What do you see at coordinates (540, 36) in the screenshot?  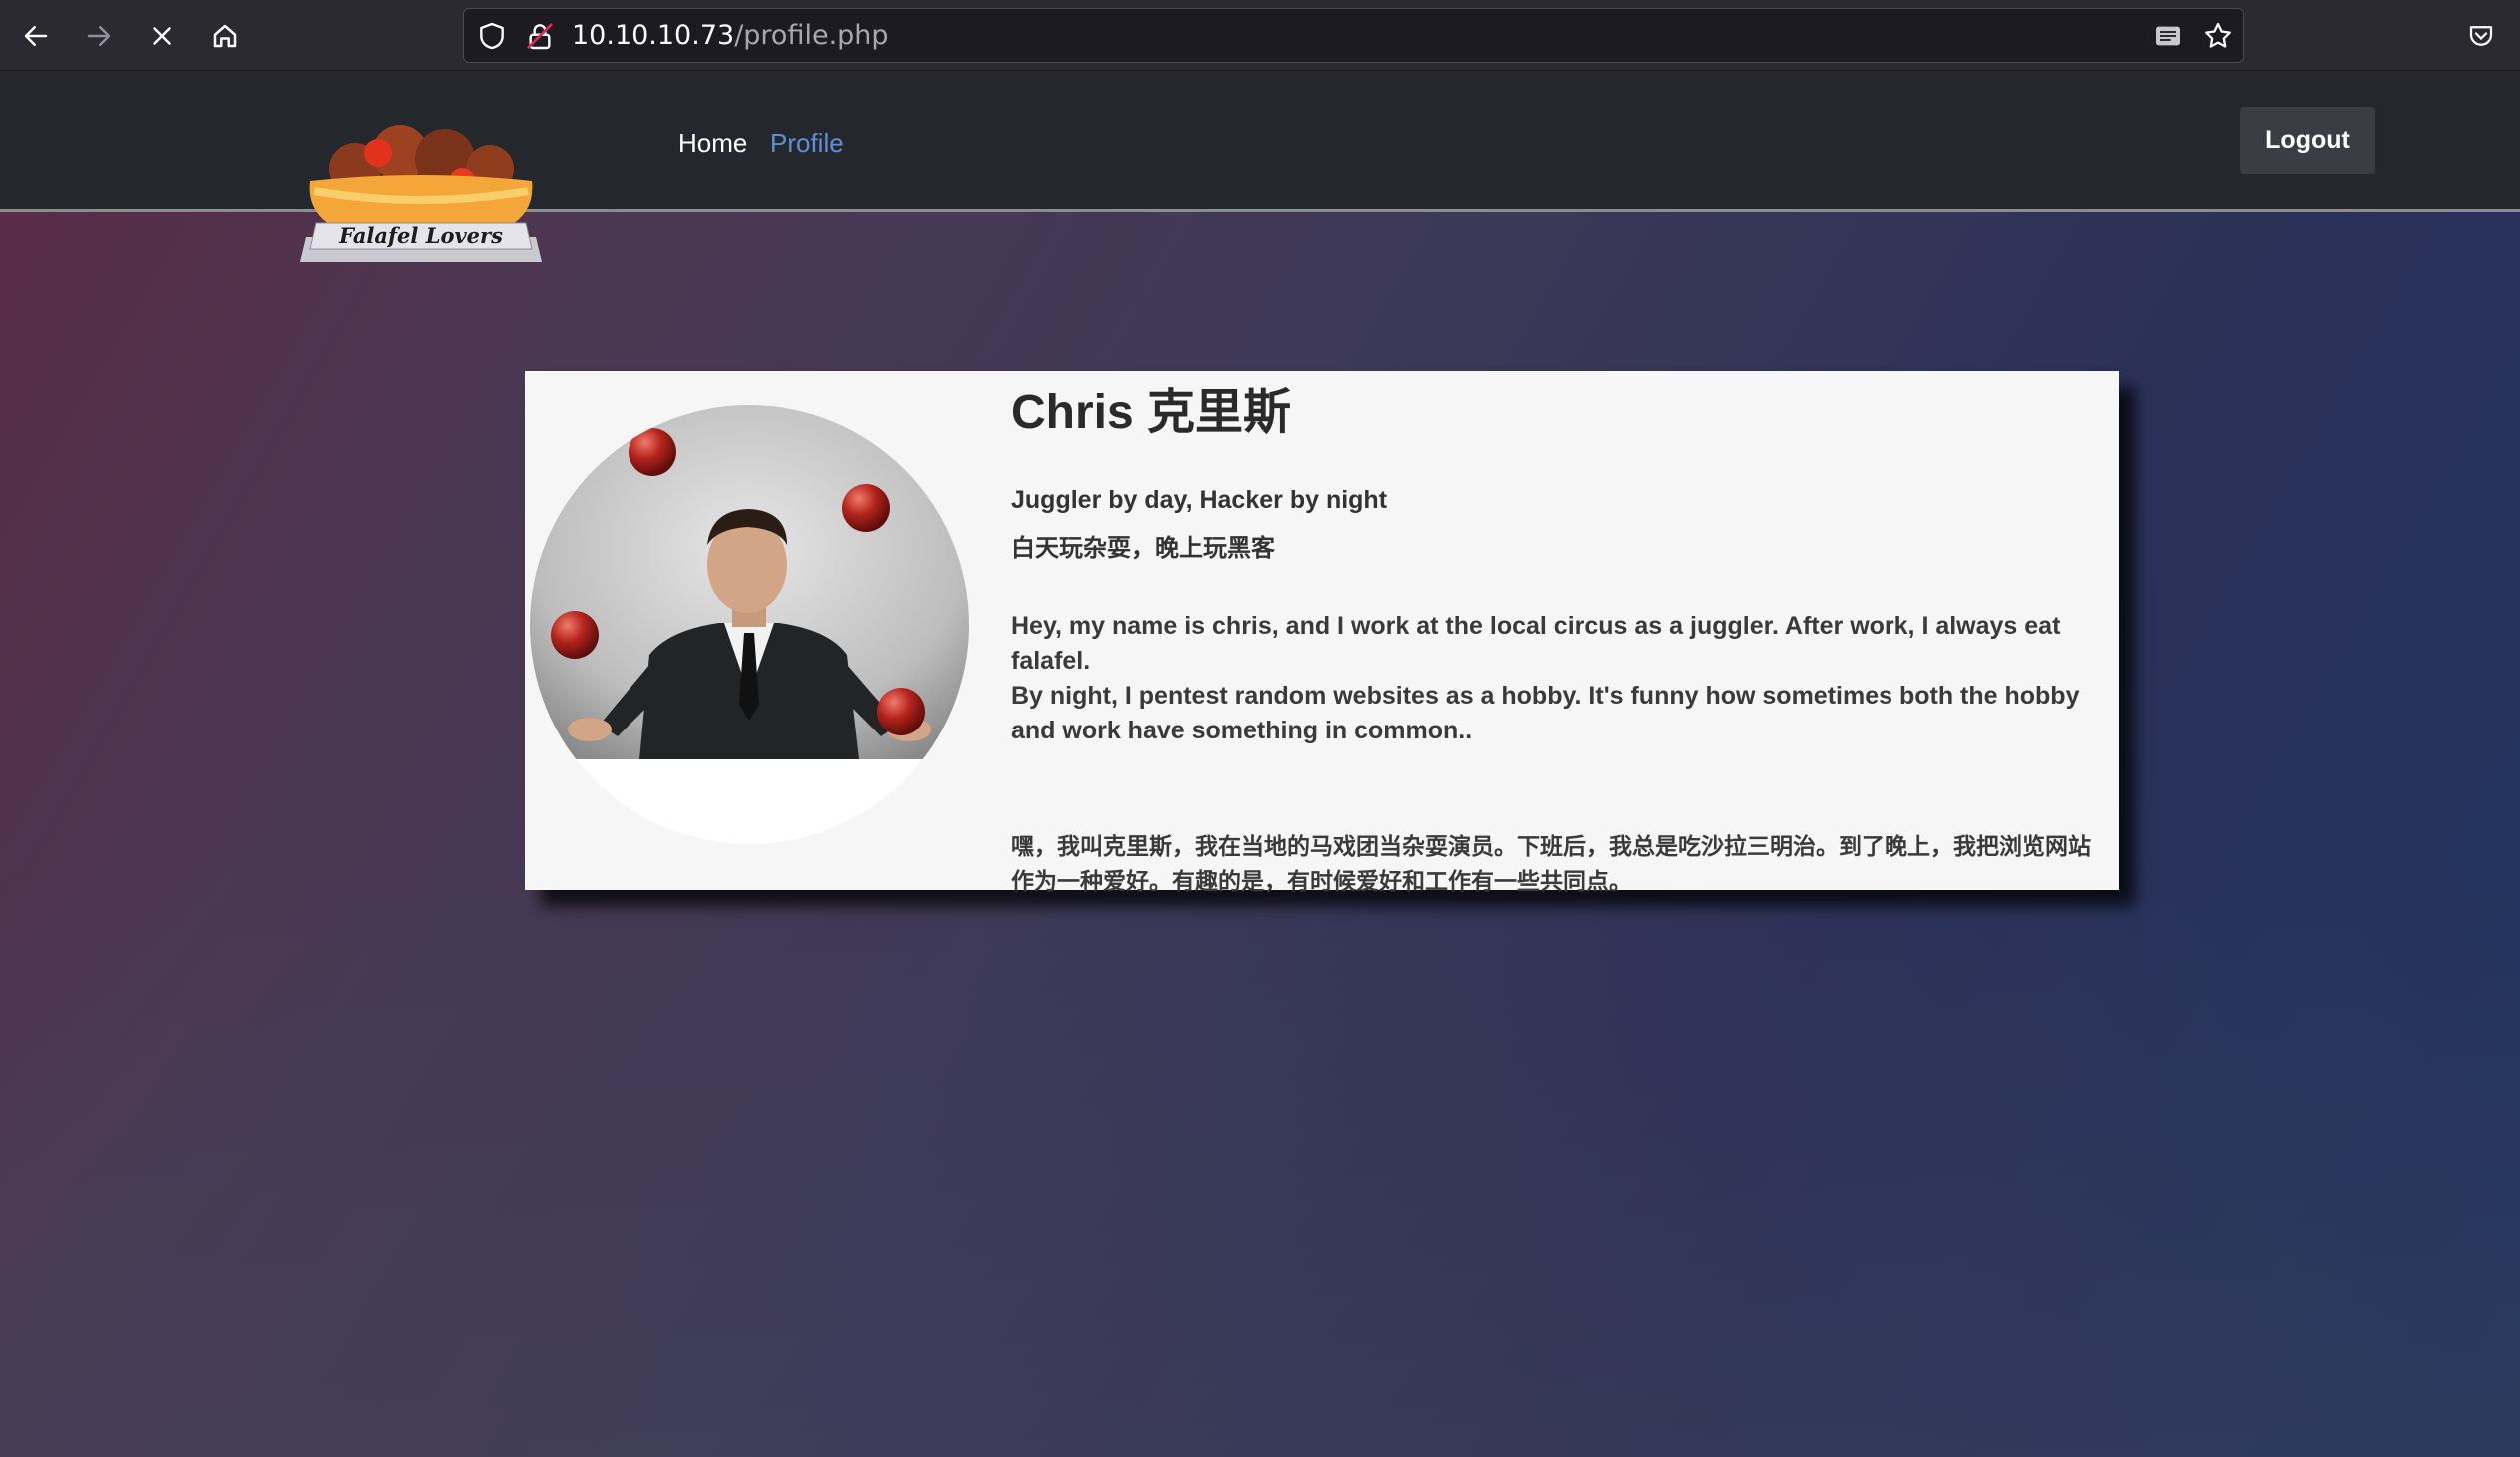 I see `insecure-lock-icon` at bounding box center [540, 36].